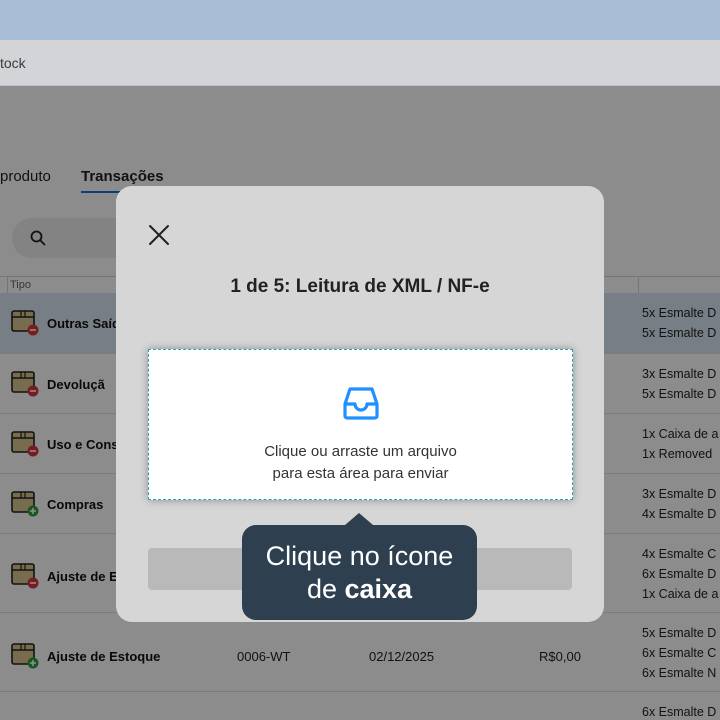 Image resolution: width=720 pixels, height=720 pixels. What do you see at coordinates (359, 556) in the screenshot?
I see `tooltip-text-line1: Clique no ícone` at bounding box center [359, 556].